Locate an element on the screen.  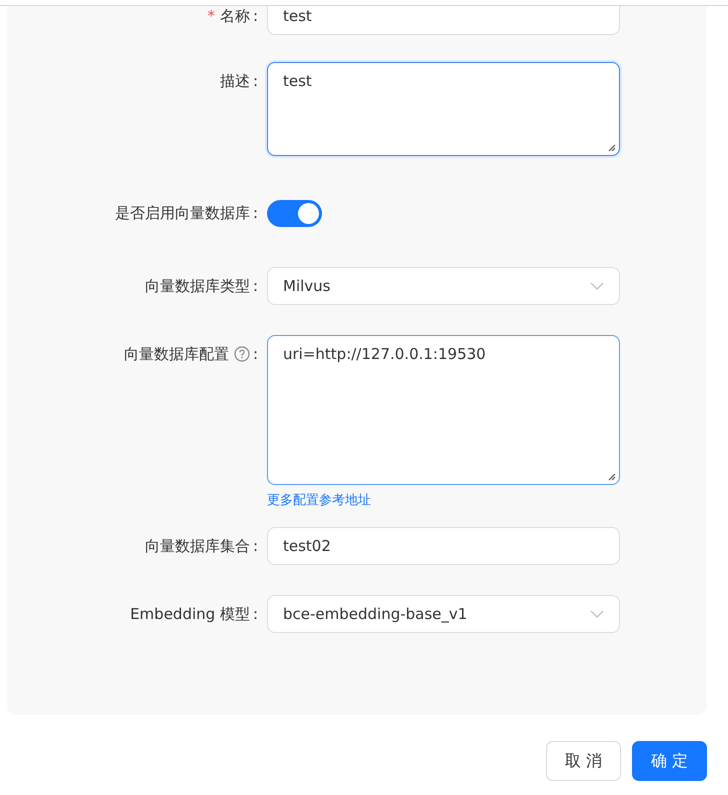
toggle-switch is located at coordinates (294, 213).